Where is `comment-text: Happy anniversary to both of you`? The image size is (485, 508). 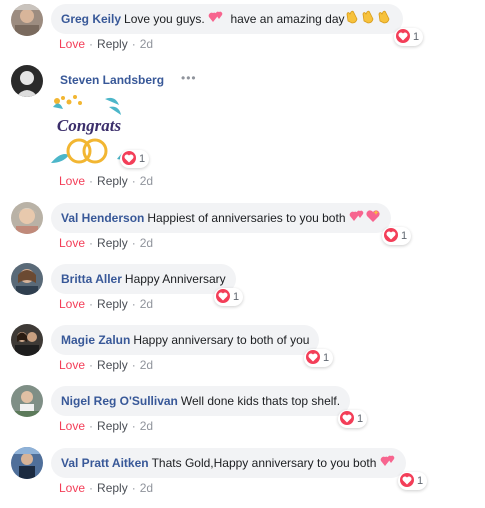
comment-text: Happy anniversary to both of you is located at coordinates (221, 340).